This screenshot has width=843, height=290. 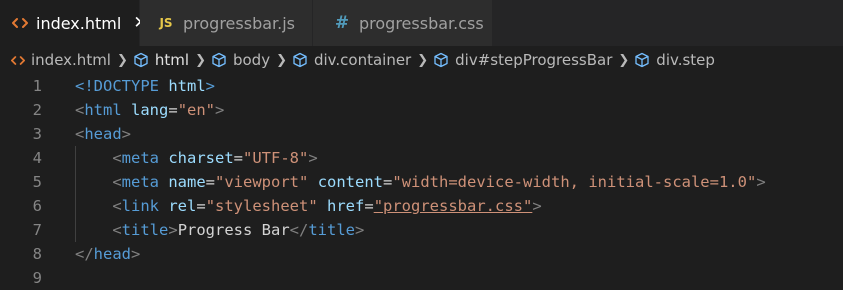 I want to click on tab-label: progressbar.js, so click(x=239, y=23).